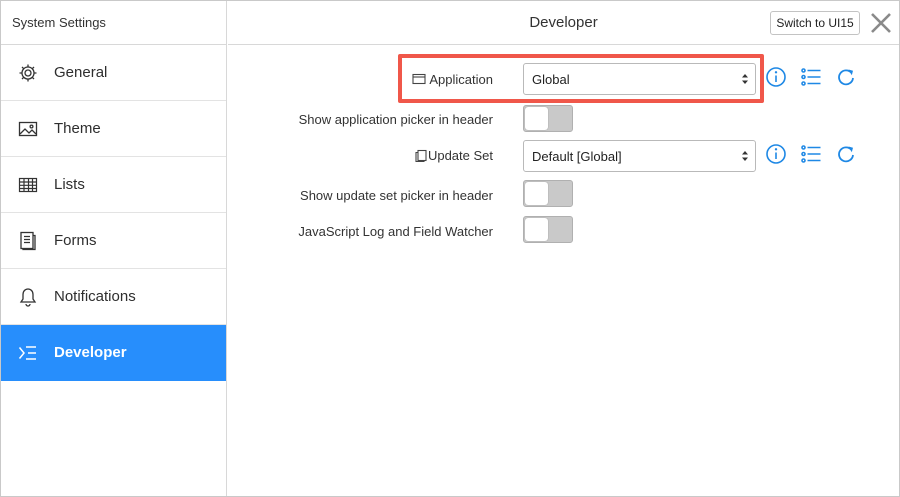 The height and width of the screenshot is (497, 900). What do you see at coordinates (396, 195) in the screenshot?
I see `show-update-set-picker-label: Show update set picker in header` at bounding box center [396, 195].